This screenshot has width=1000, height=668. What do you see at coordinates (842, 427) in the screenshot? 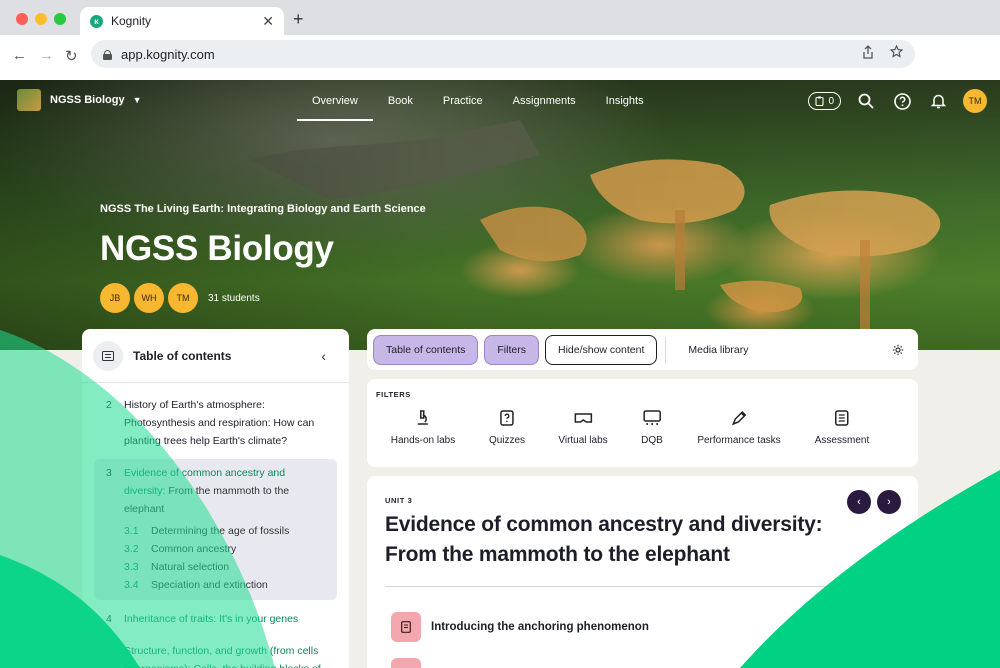
I see `filter-assessment: Assessment` at bounding box center [842, 427].